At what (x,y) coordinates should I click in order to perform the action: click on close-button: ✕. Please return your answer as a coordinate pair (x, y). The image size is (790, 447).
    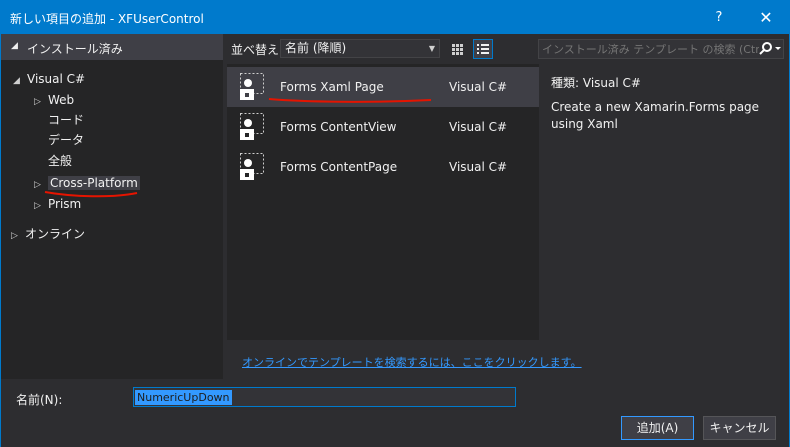
    Looking at the image, I should click on (766, 17).